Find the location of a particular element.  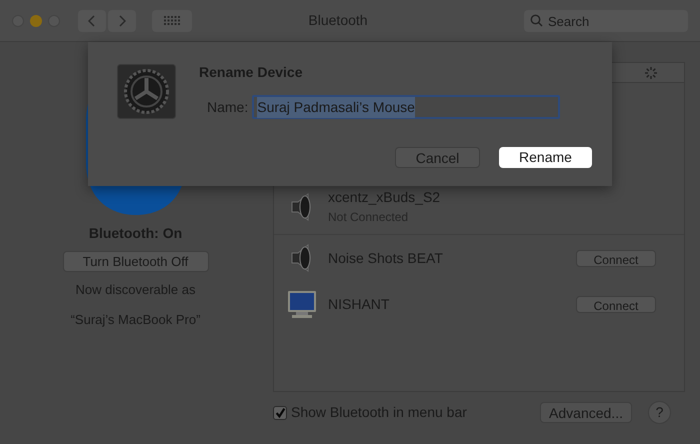

cancel-button: Cancel is located at coordinates (437, 157).